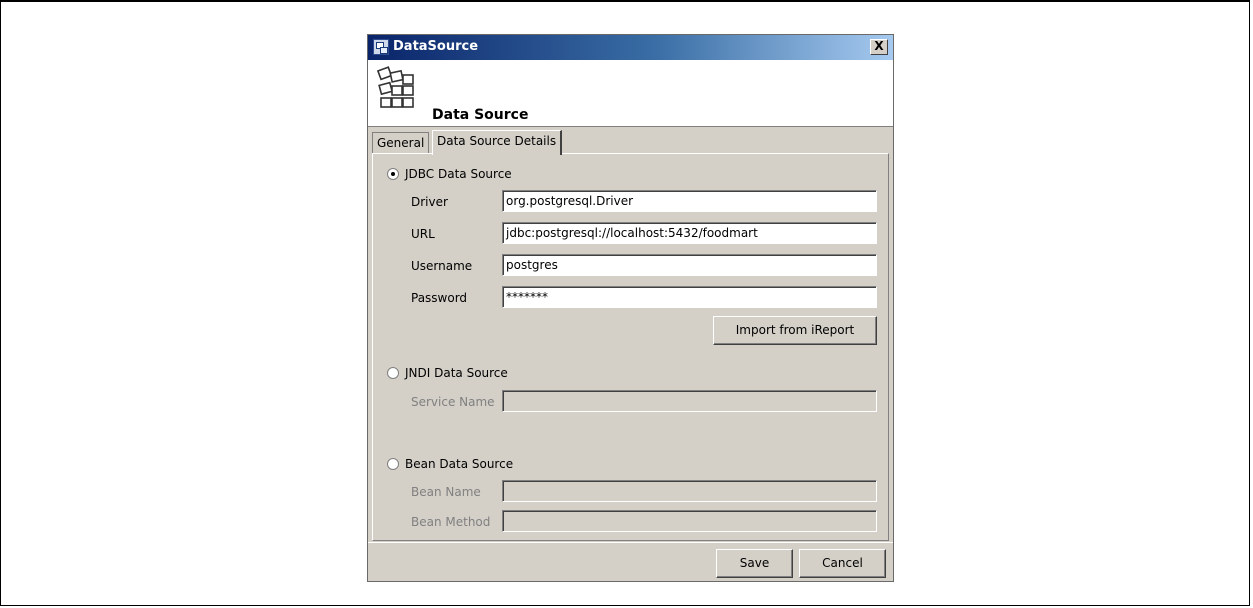 The height and width of the screenshot is (608, 1253). I want to click on password-label: Password, so click(439, 298).